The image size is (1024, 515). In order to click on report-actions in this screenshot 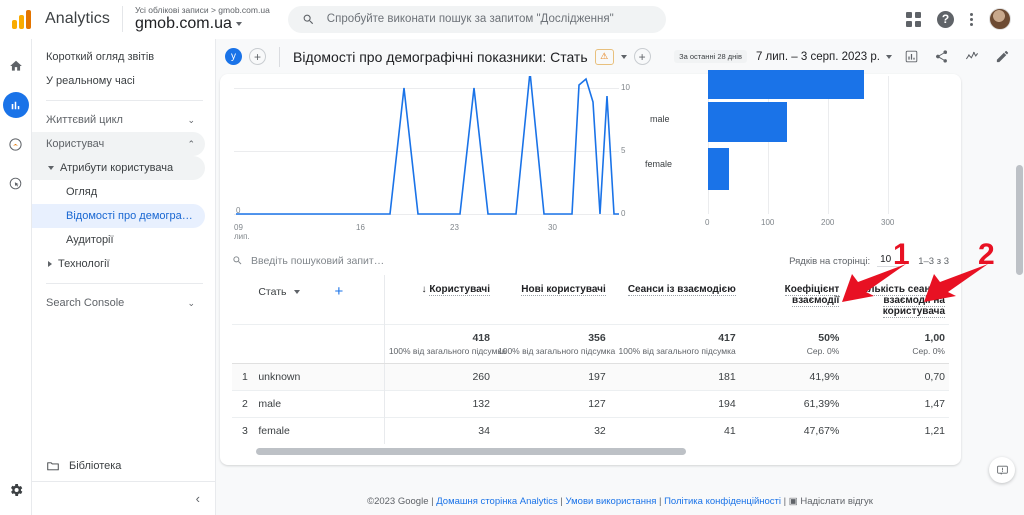, I will do `click(957, 56)`.